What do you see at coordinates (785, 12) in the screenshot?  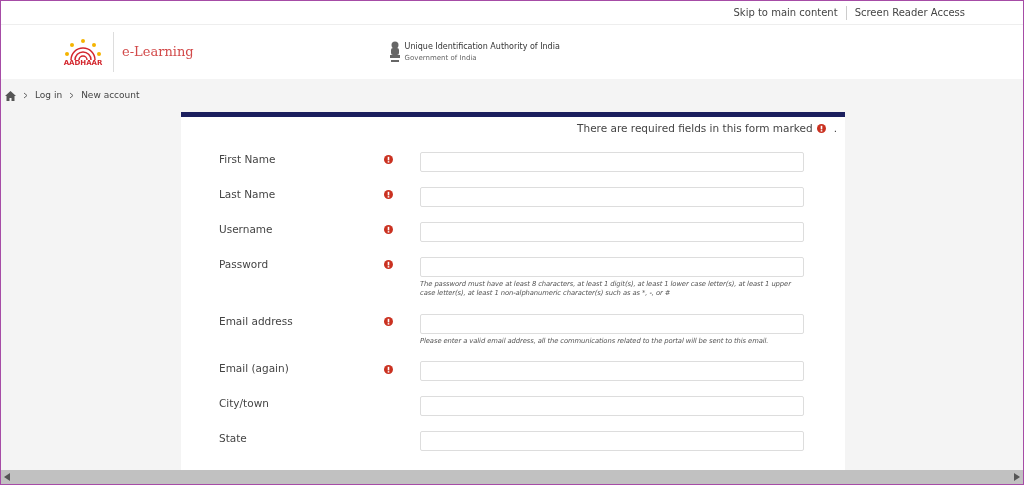 I see `top-link: Skip to main content` at bounding box center [785, 12].